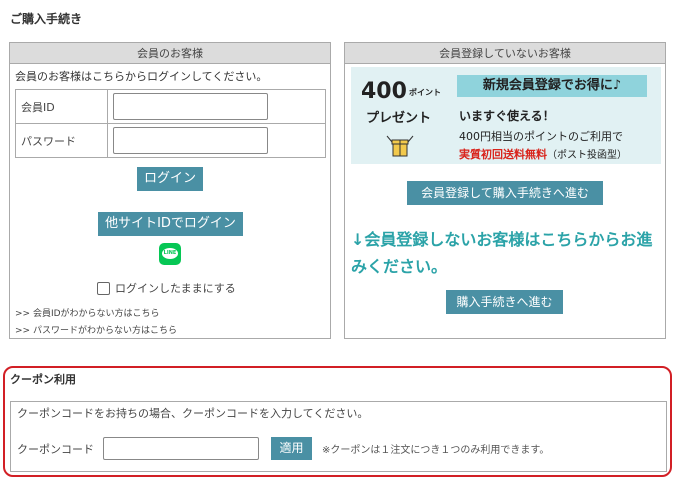 This screenshot has width=675, height=481. What do you see at coordinates (399, 118) in the screenshot?
I see `banner-present: プレゼント` at bounding box center [399, 118].